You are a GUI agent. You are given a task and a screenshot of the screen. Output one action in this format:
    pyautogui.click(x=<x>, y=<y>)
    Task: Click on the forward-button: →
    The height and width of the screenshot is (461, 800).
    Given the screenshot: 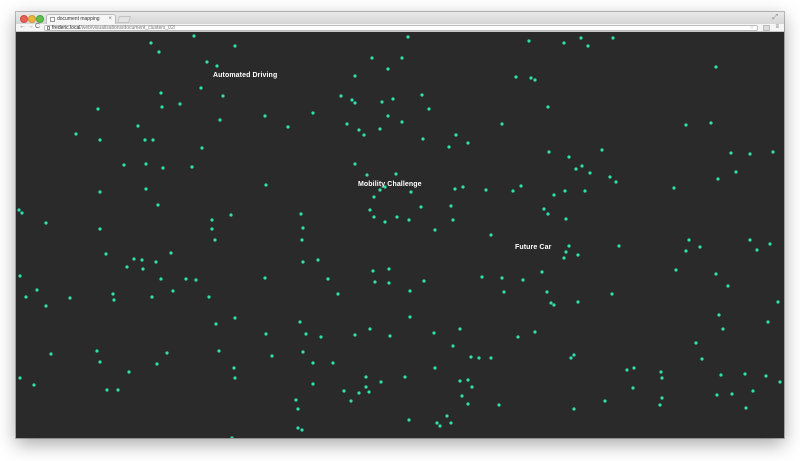 What is the action you would take?
    pyautogui.click(x=30, y=27)
    